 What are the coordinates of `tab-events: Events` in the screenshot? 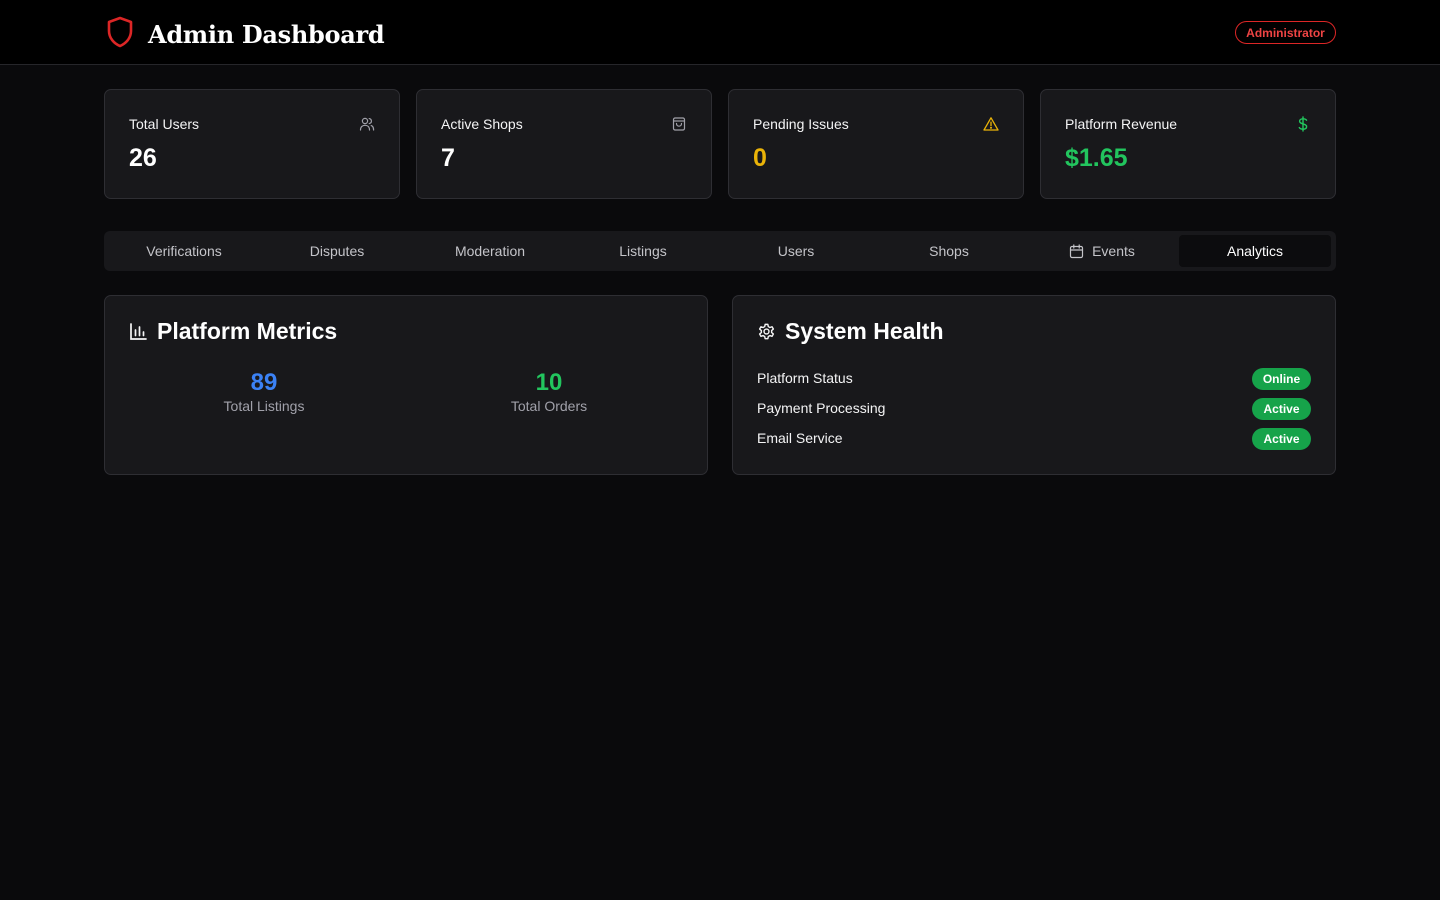 It's located at (1102, 251).